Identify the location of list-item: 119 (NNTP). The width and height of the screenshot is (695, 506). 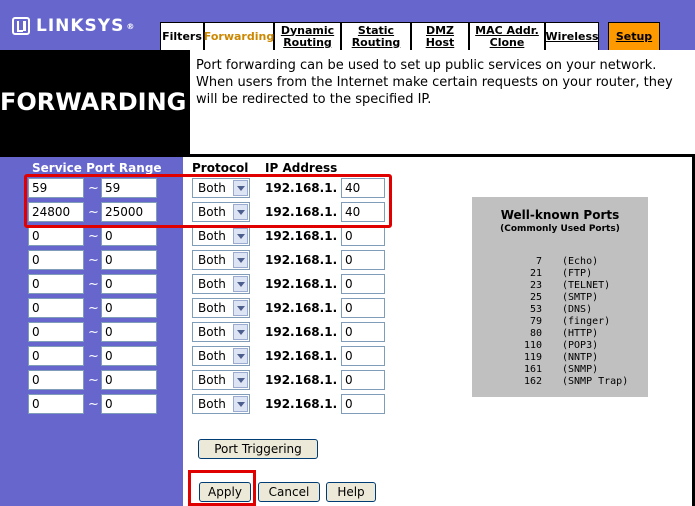
(567, 358).